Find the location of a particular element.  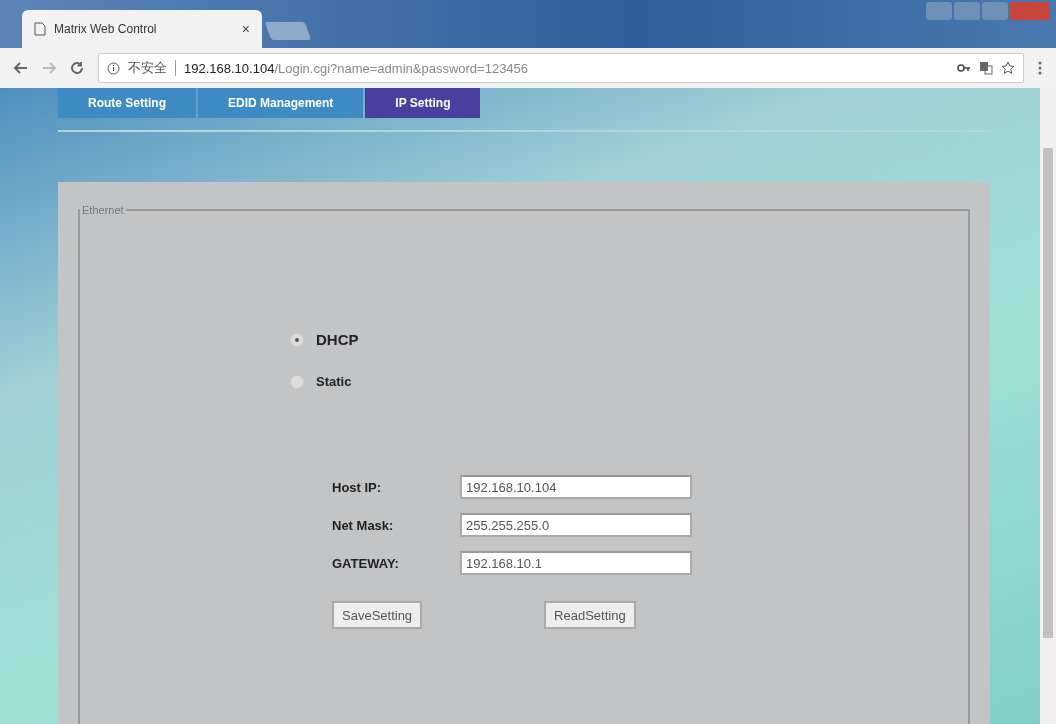

input-field: 192.168.10.104 is located at coordinates (576, 487).